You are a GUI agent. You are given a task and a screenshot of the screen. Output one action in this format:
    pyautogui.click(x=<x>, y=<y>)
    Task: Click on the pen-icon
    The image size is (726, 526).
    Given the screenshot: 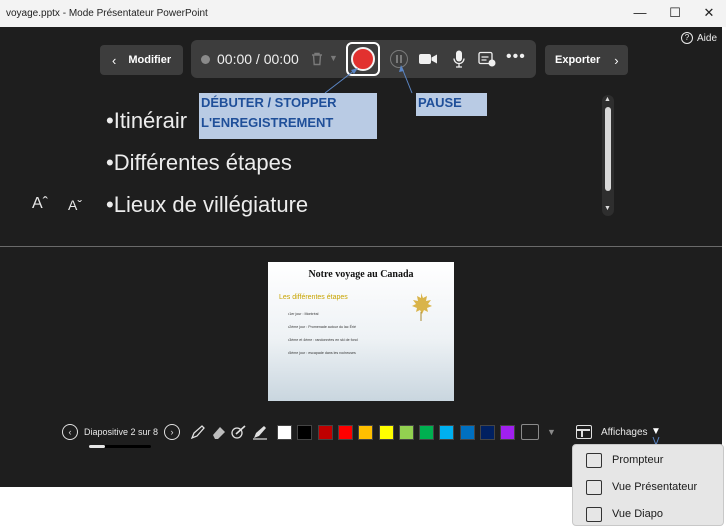 What is the action you would take?
    pyautogui.click(x=198, y=432)
    